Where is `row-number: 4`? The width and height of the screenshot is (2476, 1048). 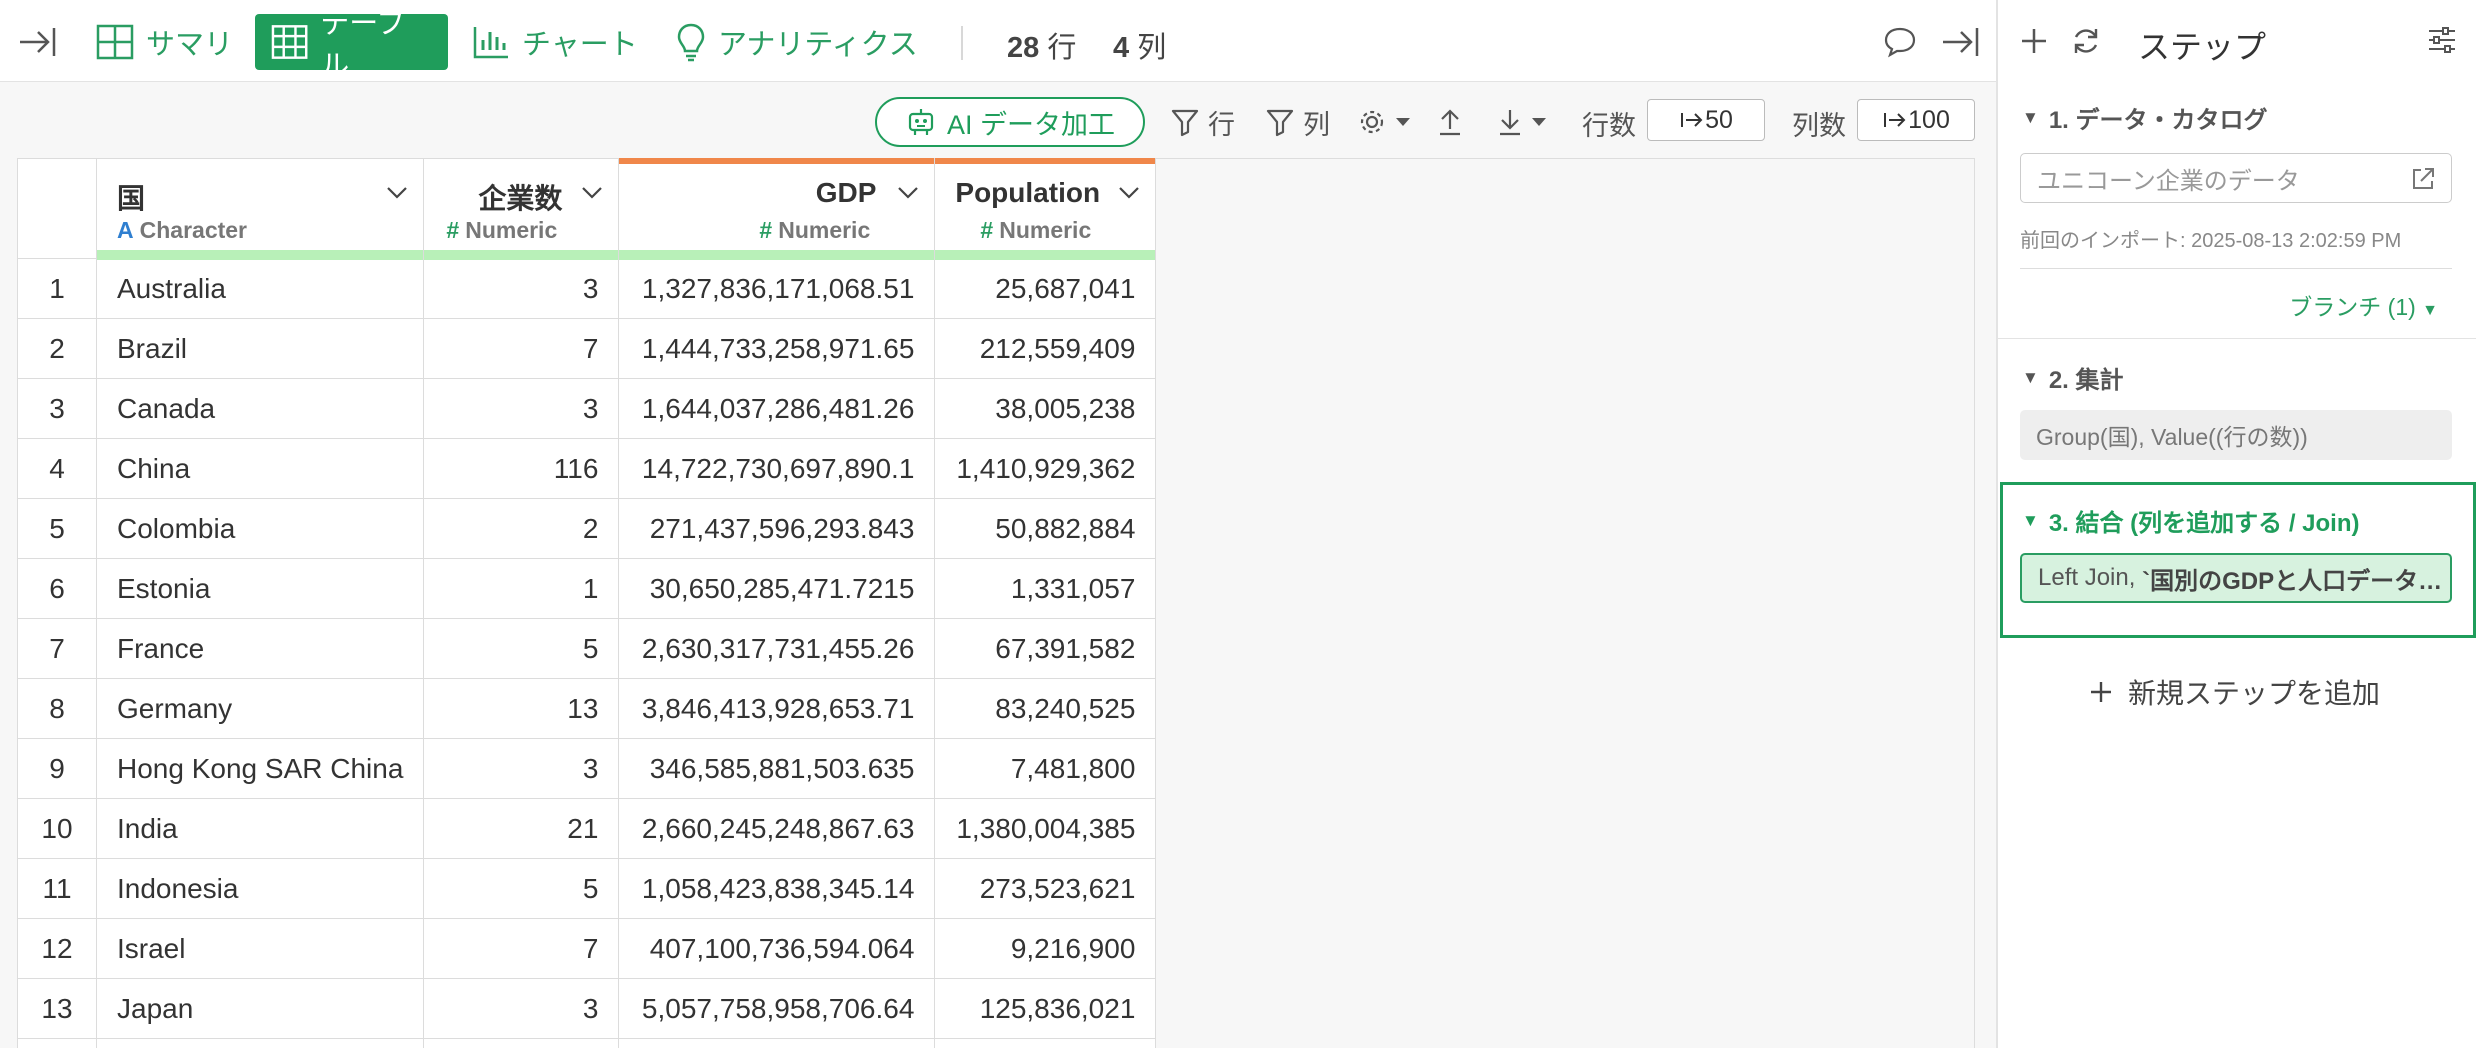 row-number: 4 is located at coordinates (57, 468).